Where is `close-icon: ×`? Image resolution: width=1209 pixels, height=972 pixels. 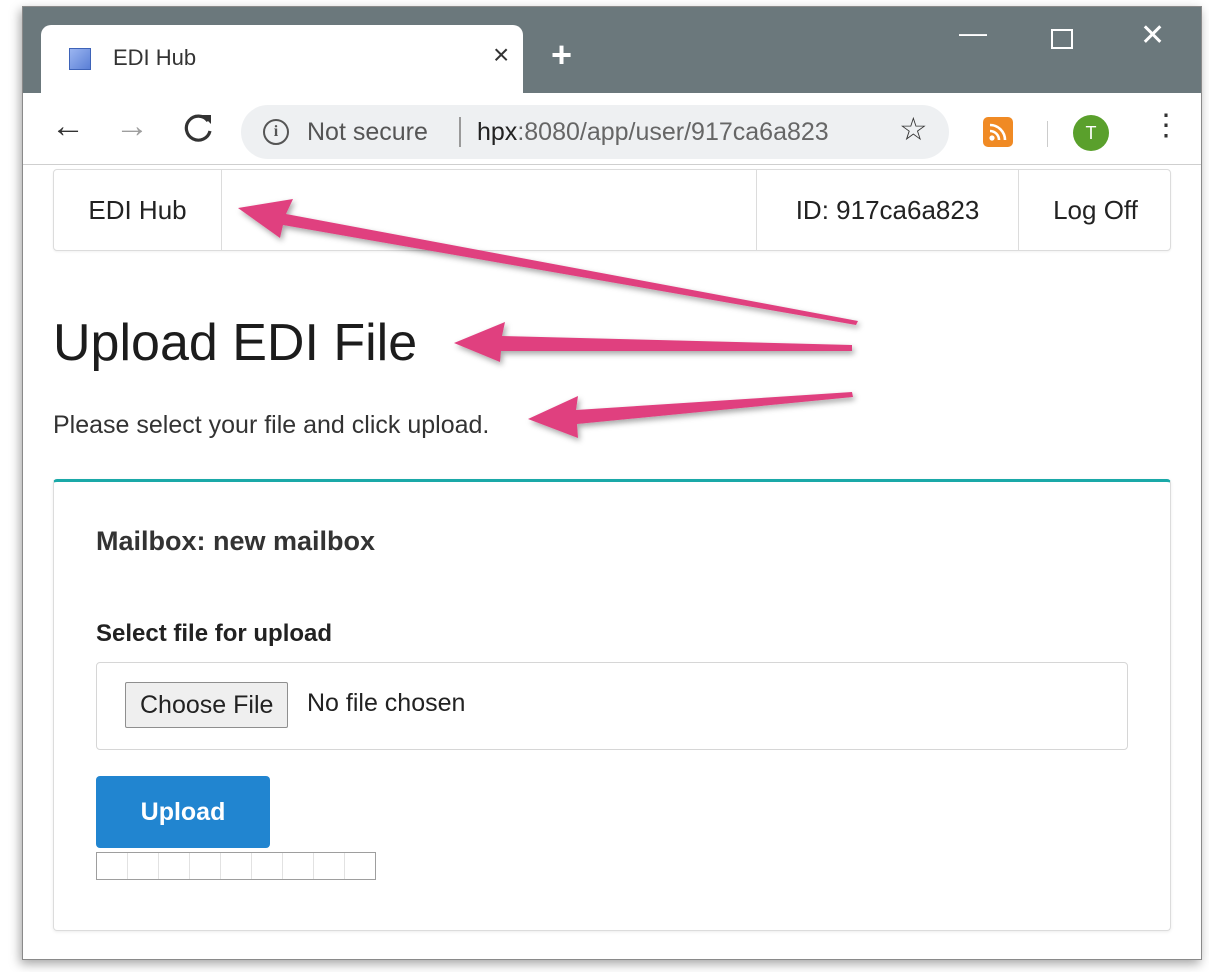
close-icon: × is located at coordinates (501, 55).